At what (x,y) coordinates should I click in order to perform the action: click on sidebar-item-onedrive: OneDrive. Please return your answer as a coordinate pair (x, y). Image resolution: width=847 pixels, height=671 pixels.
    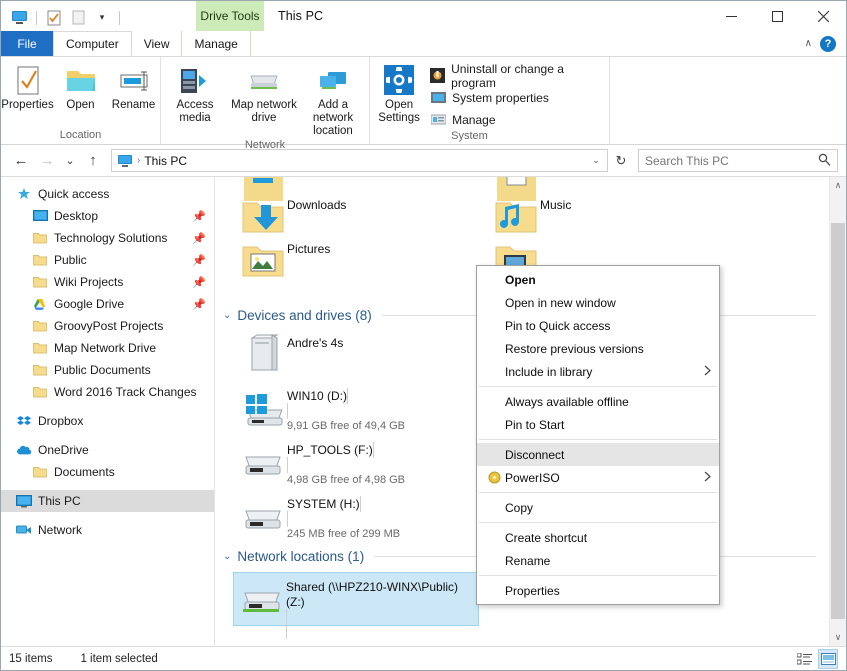
    Looking at the image, I should click on (107, 450).